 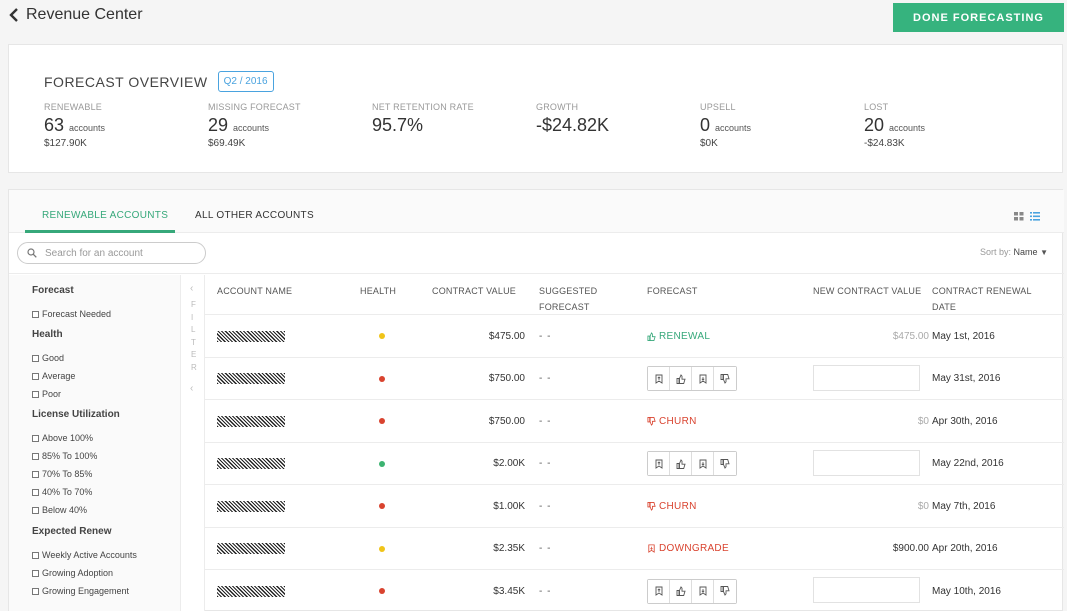 I want to click on forecast-label: RENEWAL, so click(x=678, y=336).